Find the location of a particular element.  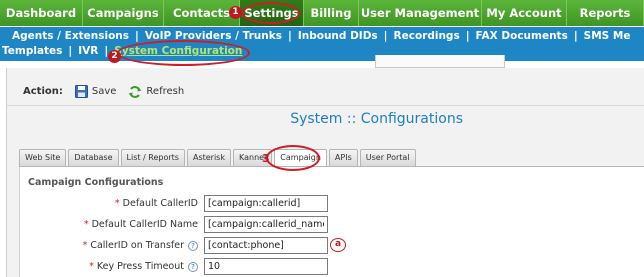

subnav-fax-documents: FAX Documents is located at coordinates (522, 36).